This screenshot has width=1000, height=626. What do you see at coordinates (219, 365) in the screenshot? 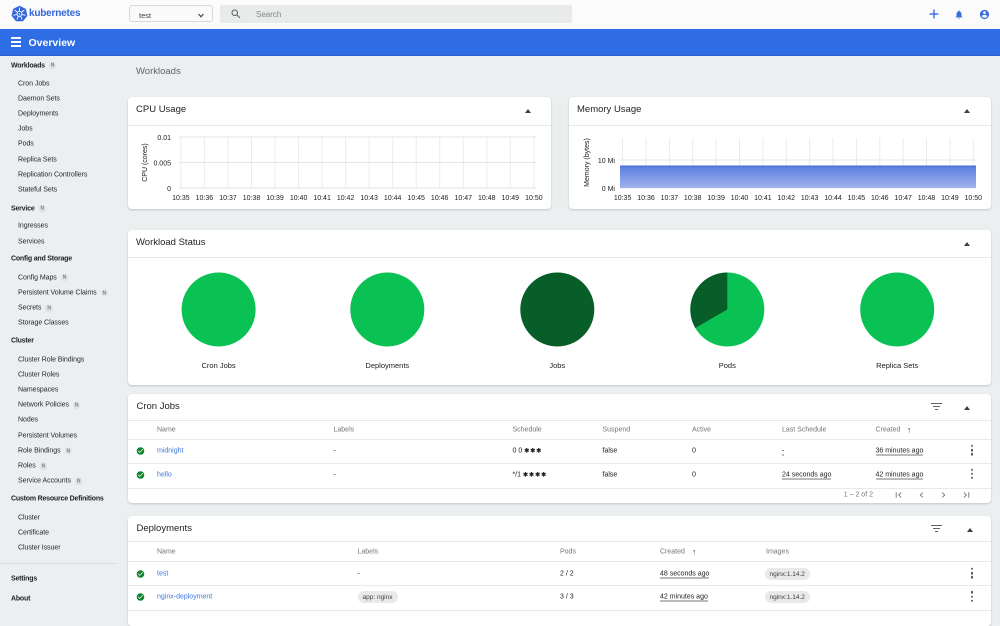
I see `svg-text: Cron Jobs` at bounding box center [219, 365].